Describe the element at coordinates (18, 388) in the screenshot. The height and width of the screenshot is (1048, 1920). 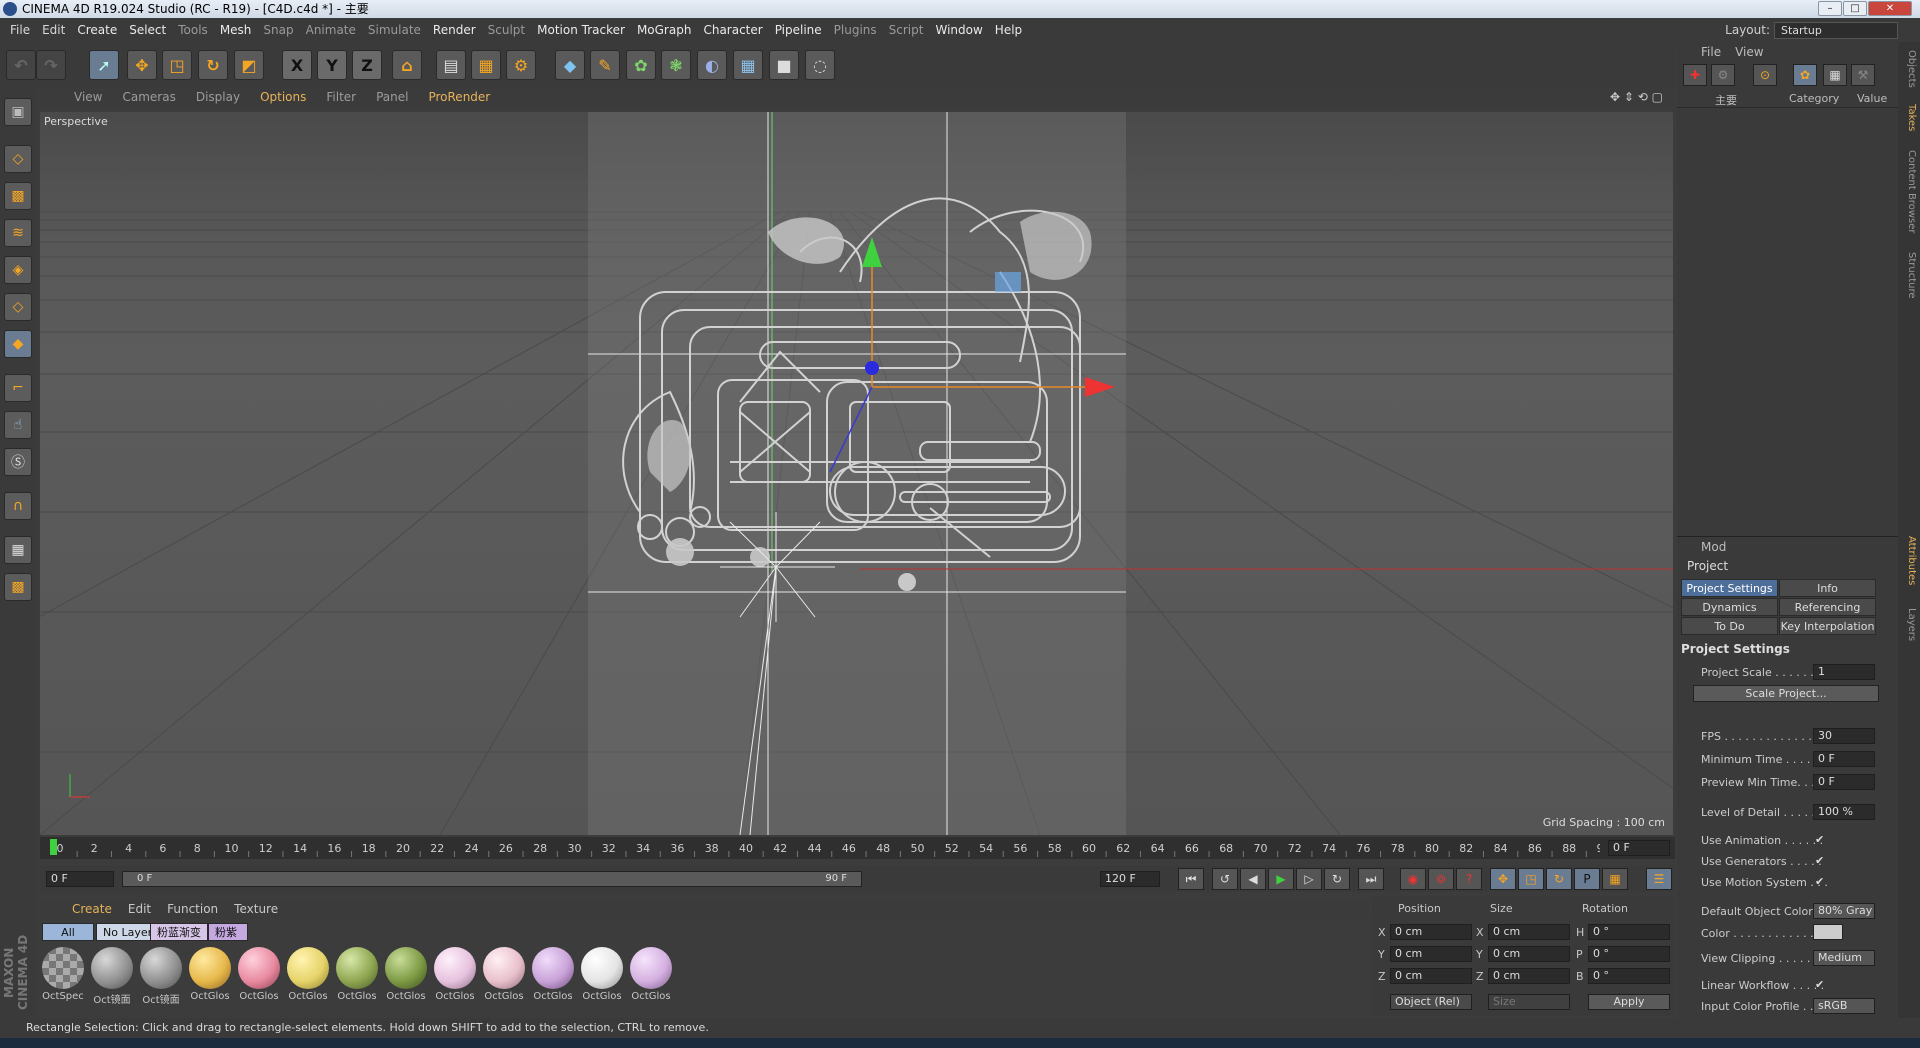
I see `axis-mode-icon: ⌐` at that location.